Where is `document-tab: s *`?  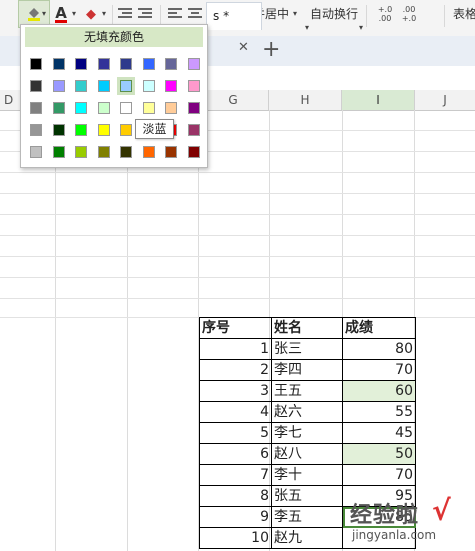 document-tab: s * is located at coordinates (234, 16).